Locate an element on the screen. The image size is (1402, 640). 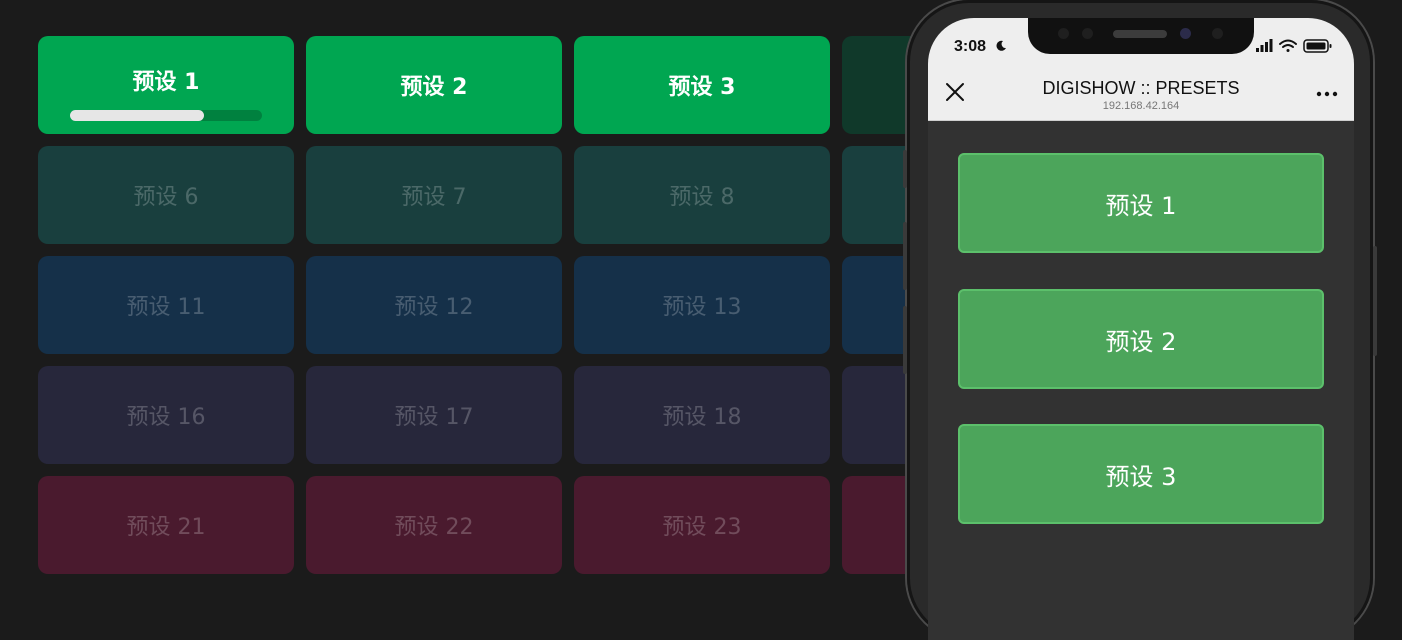
preset-tile: 预设 12 is located at coordinates (434, 305).